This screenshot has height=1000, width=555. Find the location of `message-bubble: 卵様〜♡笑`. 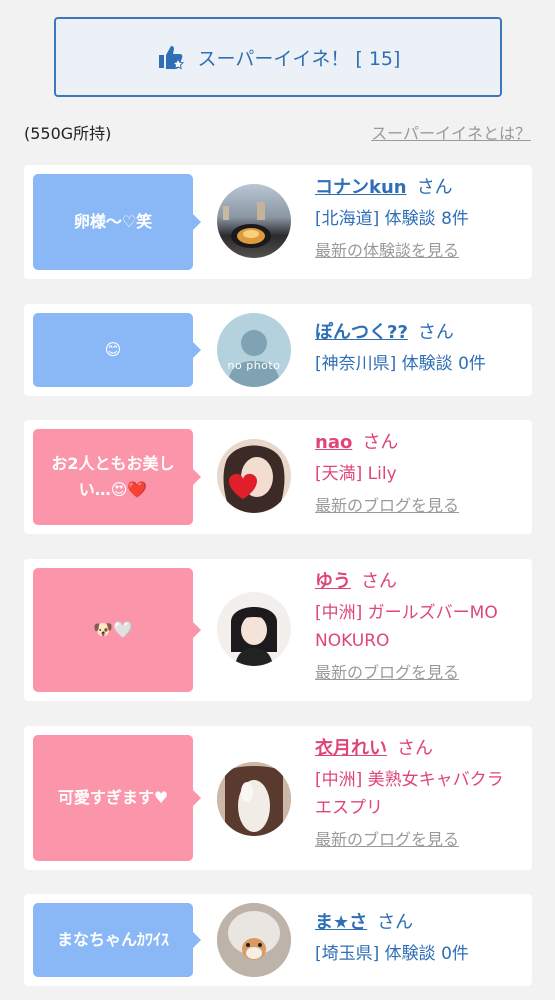

message-bubble: 卵様〜♡笑 is located at coordinates (117, 222).